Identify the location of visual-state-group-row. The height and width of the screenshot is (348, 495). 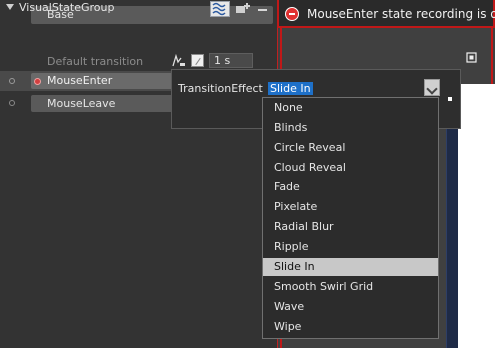
(138, 38).